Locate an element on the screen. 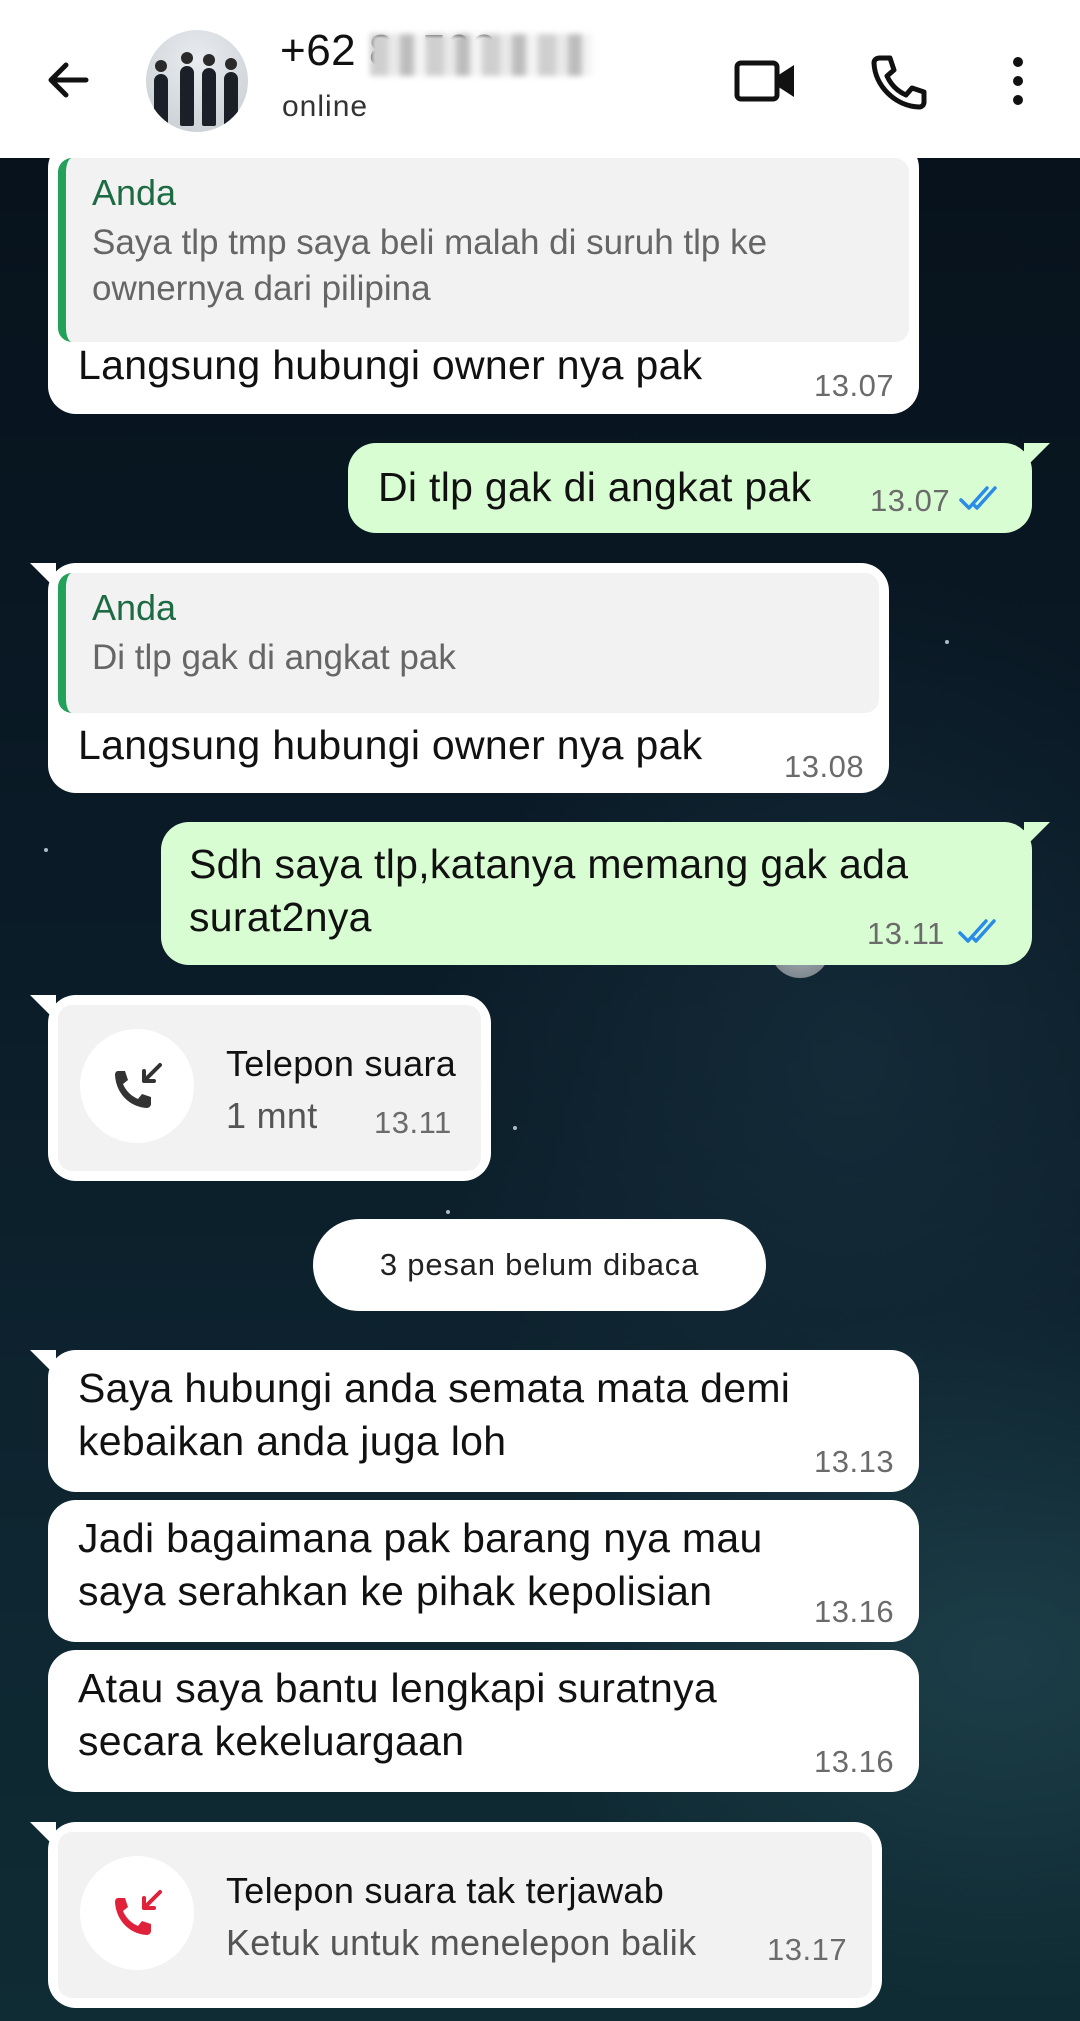 The image size is (1080, 2021). call-title: Telepon suara tak terjawab is located at coordinates (445, 1890).